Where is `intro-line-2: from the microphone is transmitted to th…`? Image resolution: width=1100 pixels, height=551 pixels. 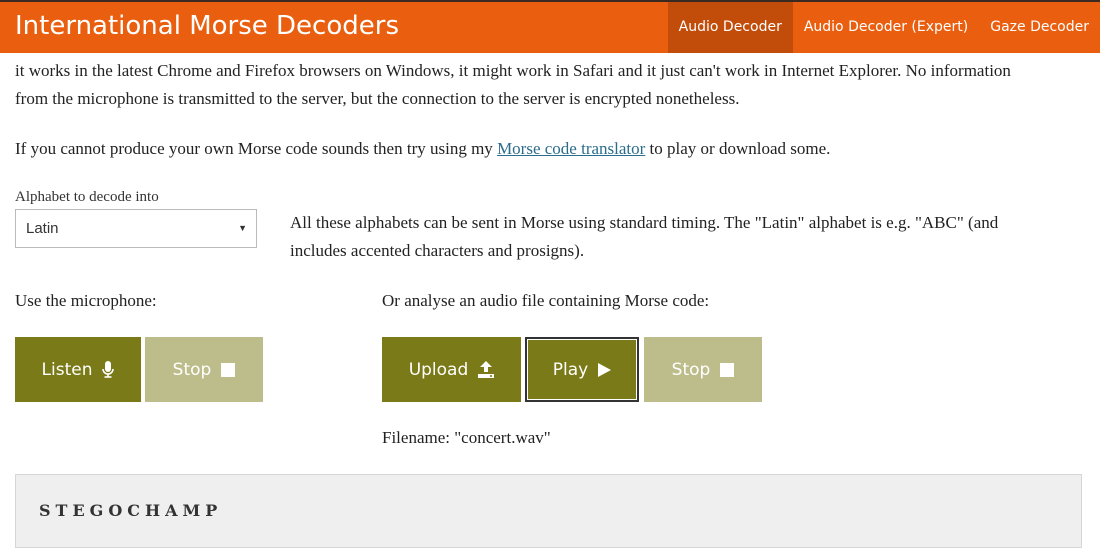
intro-line-2: from the microphone is transmitted to th… is located at coordinates (377, 98).